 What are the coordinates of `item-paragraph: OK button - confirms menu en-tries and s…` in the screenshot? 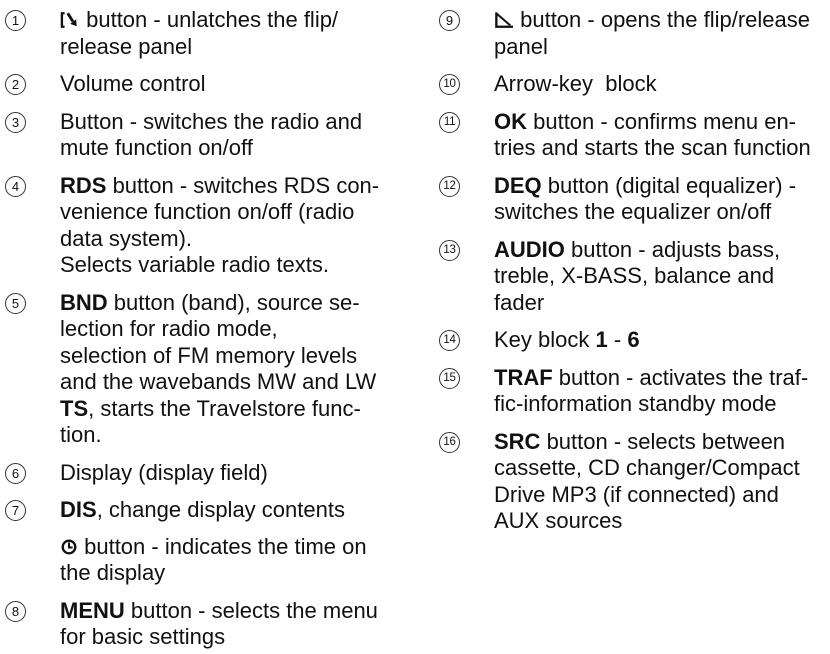 It's located at (662, 135).